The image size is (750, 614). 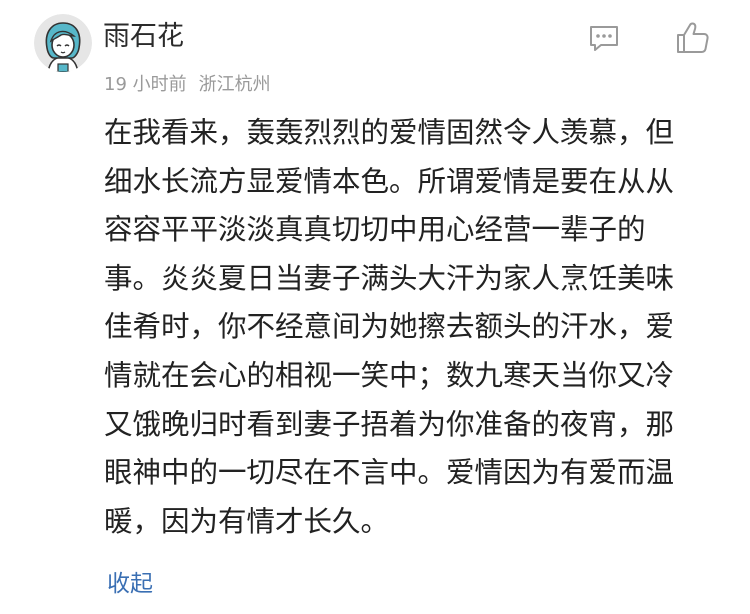 What do you see at coordinates (375, 230) in the screenshot?
I see `comment-body-line: 容容平平淡淡真真切切中用心经营一辈子的` at bounding box center [375, 230].